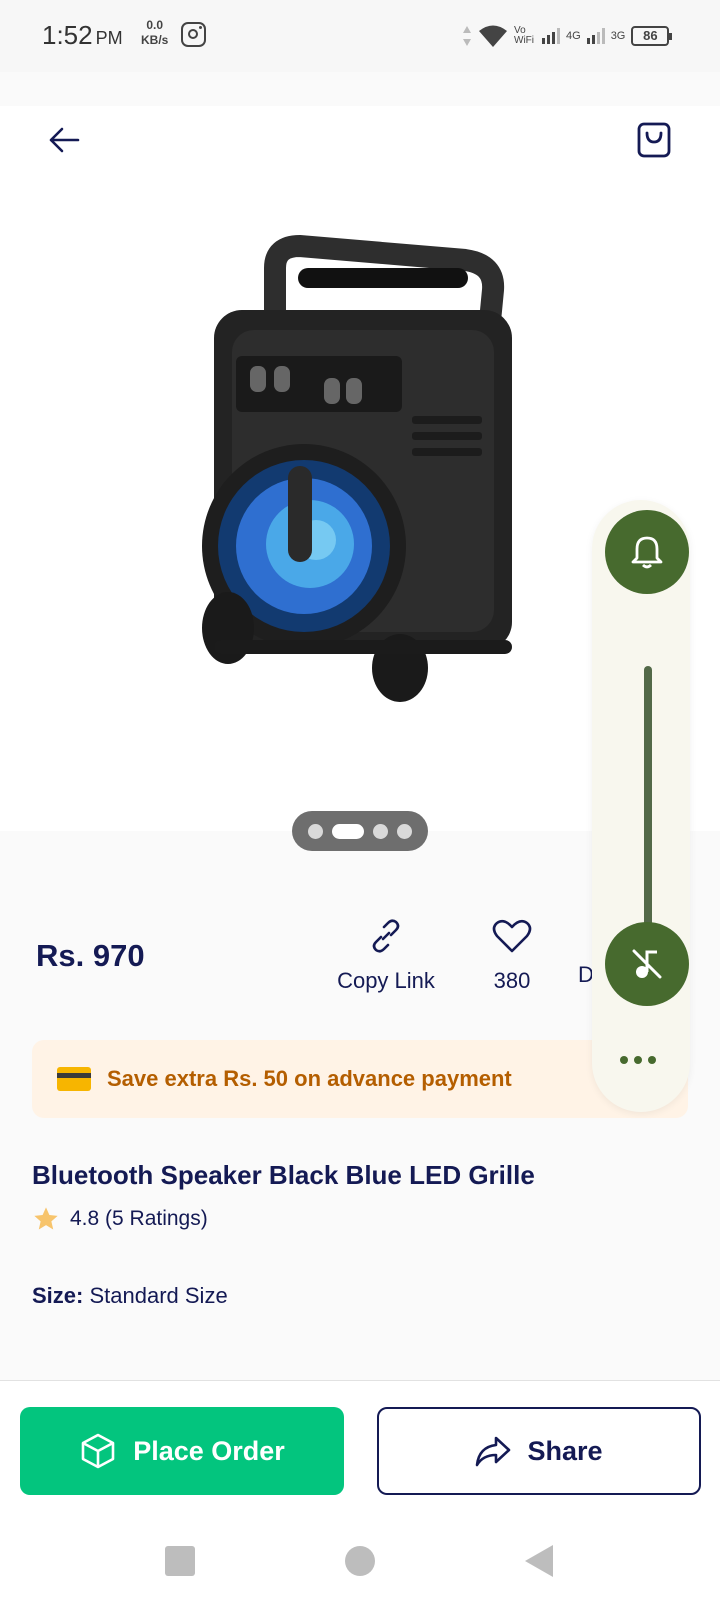 This screenshot has width=720, height=1612. I want to click on back-arrow-icon, so click(64, 140).